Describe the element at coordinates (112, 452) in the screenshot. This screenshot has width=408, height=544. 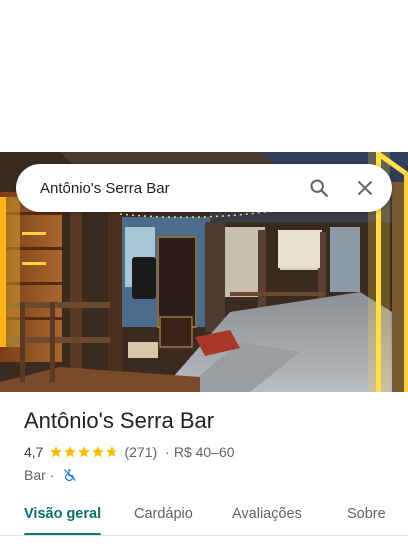
I see `star-half-icon` at that location.